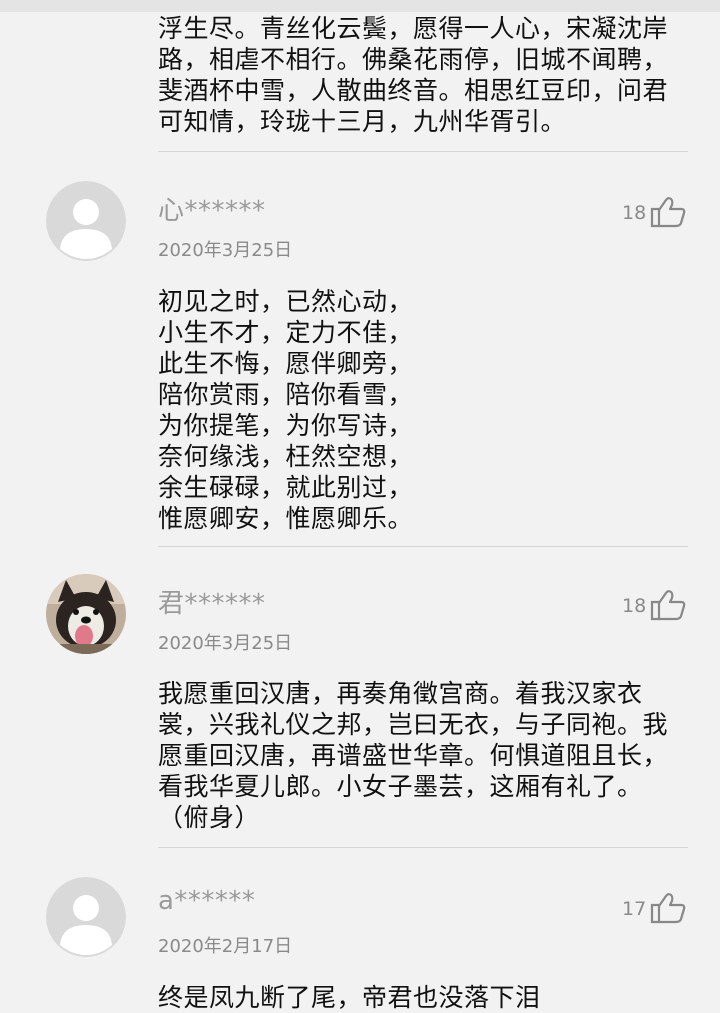 This screenshot has width=720, height=1013. What do you see at coordinates (212, 208) in the screenshot?
I see `username: 心******` at bounding box center [212, 208].